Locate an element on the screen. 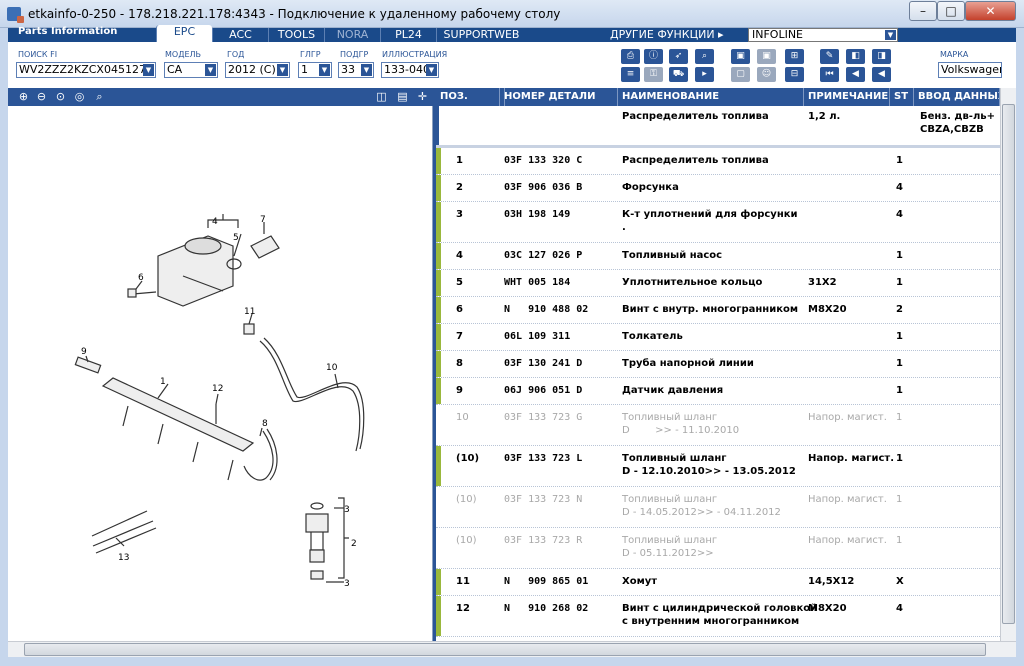 This screenshot has width=1024, height=666. box-icon: ▢ is located at coordinates (740, 74).